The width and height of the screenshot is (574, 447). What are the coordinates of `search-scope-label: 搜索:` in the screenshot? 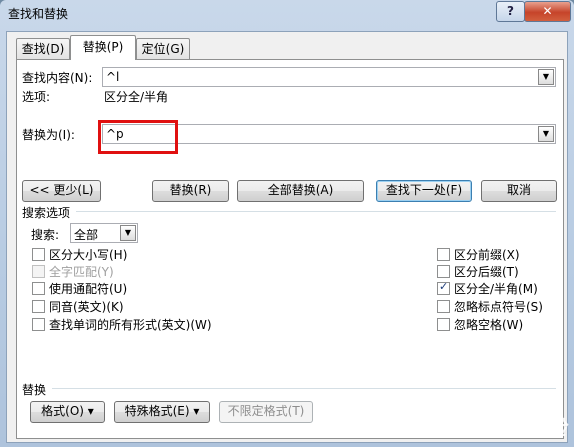 It's located at (45, 235).